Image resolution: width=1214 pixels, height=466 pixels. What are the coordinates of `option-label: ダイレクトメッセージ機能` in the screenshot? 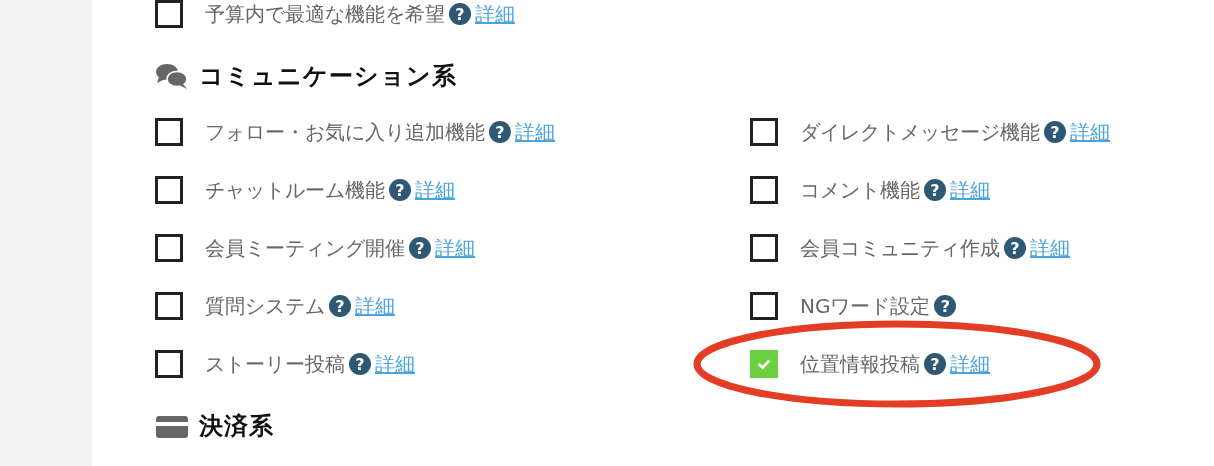 It's located at (920, 132).